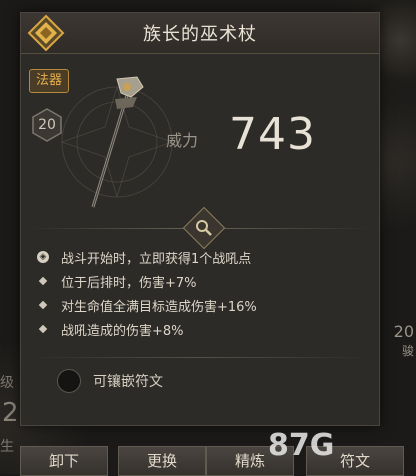 The width and height of the screenshot is (416, 476). Describe the element at coordinates (200, 329) in the screenshot. I see `effect-item: 战吼造成的伤害+8%` at that location.